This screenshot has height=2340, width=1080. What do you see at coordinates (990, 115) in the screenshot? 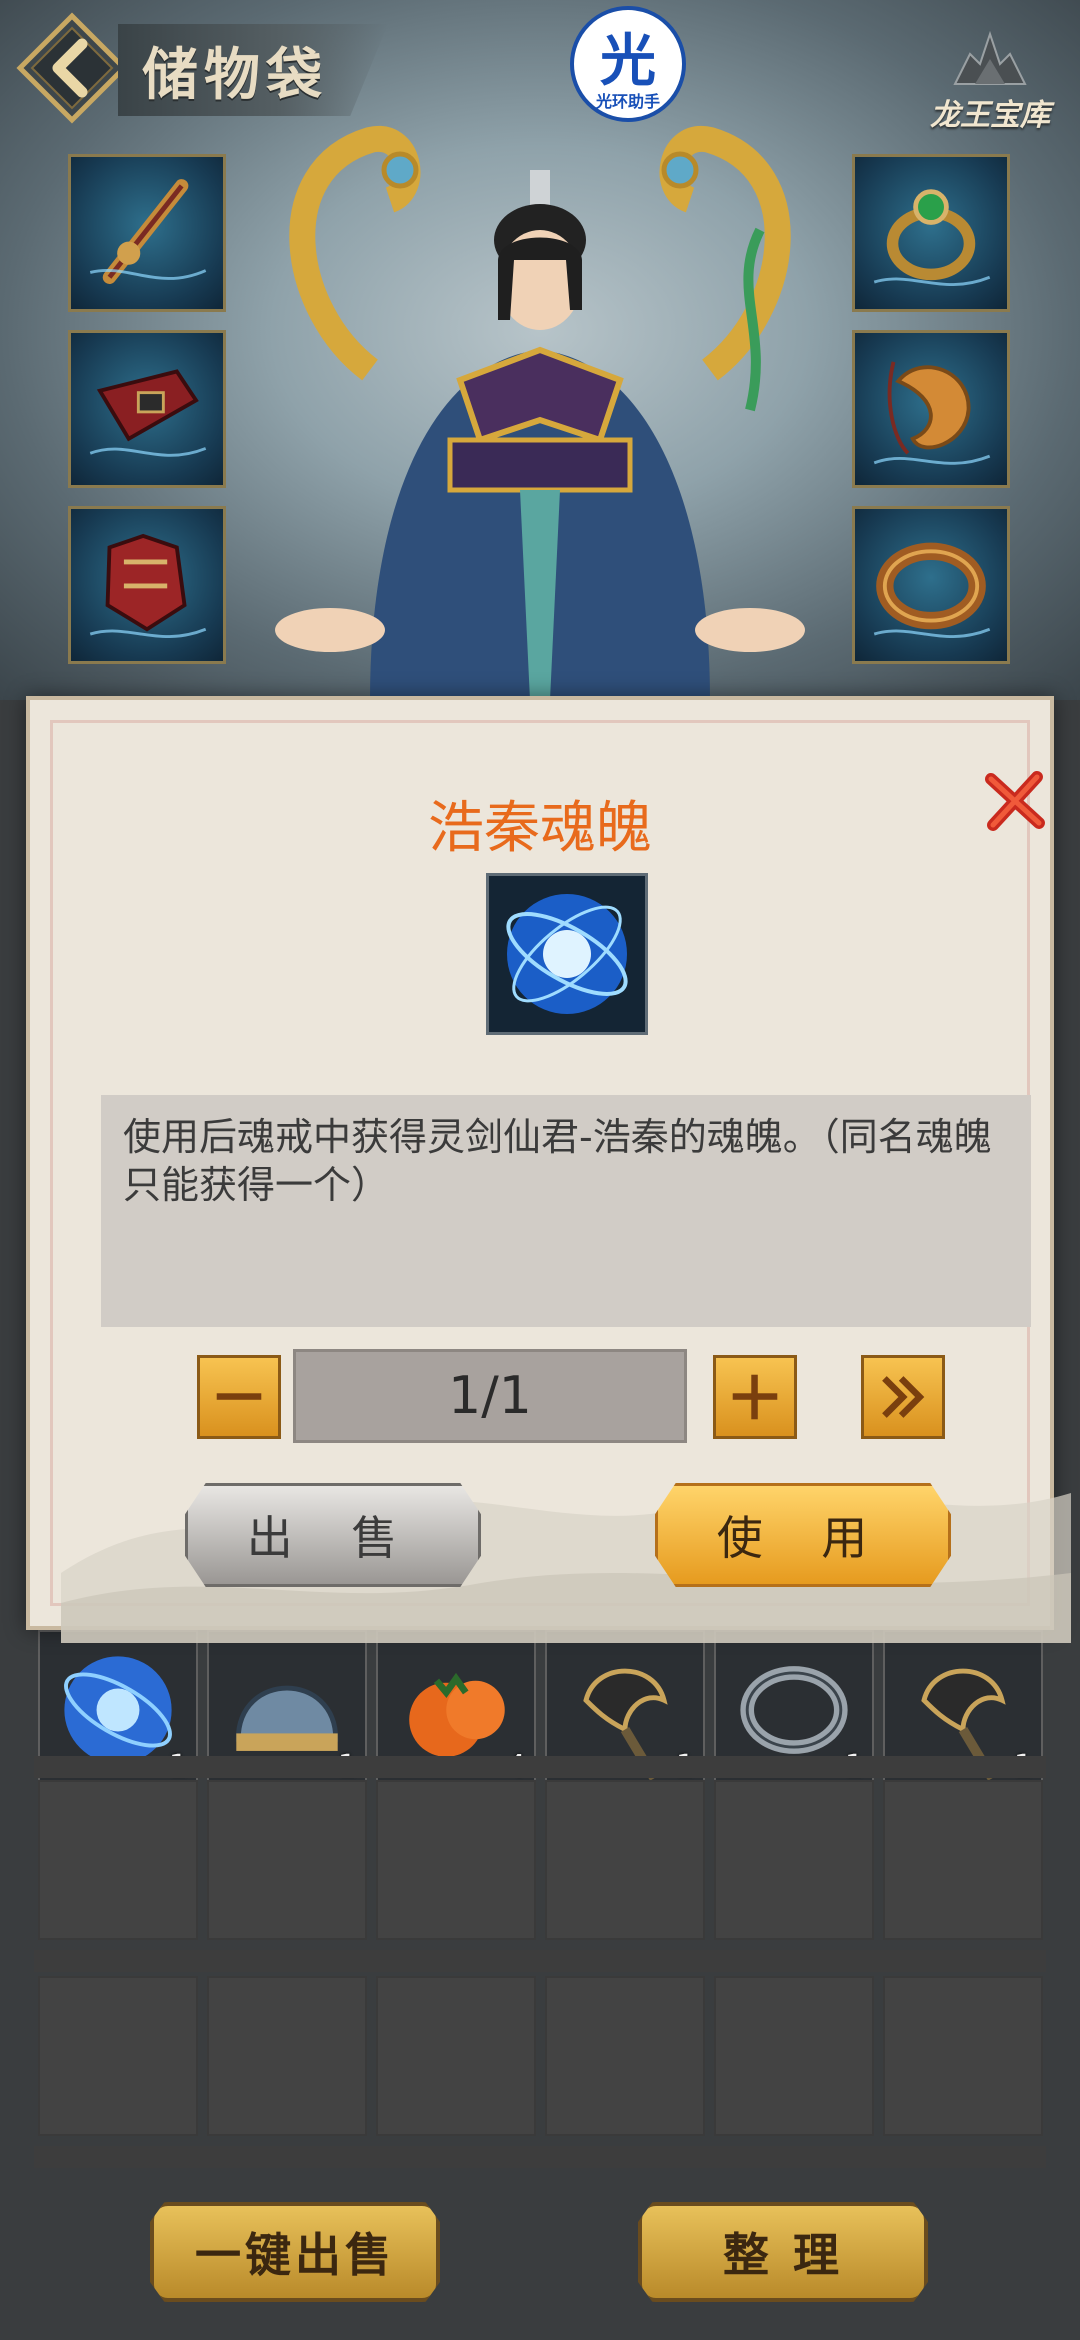
I see `treasury-label: 龙王宝库` at bounding box center [990, 115].